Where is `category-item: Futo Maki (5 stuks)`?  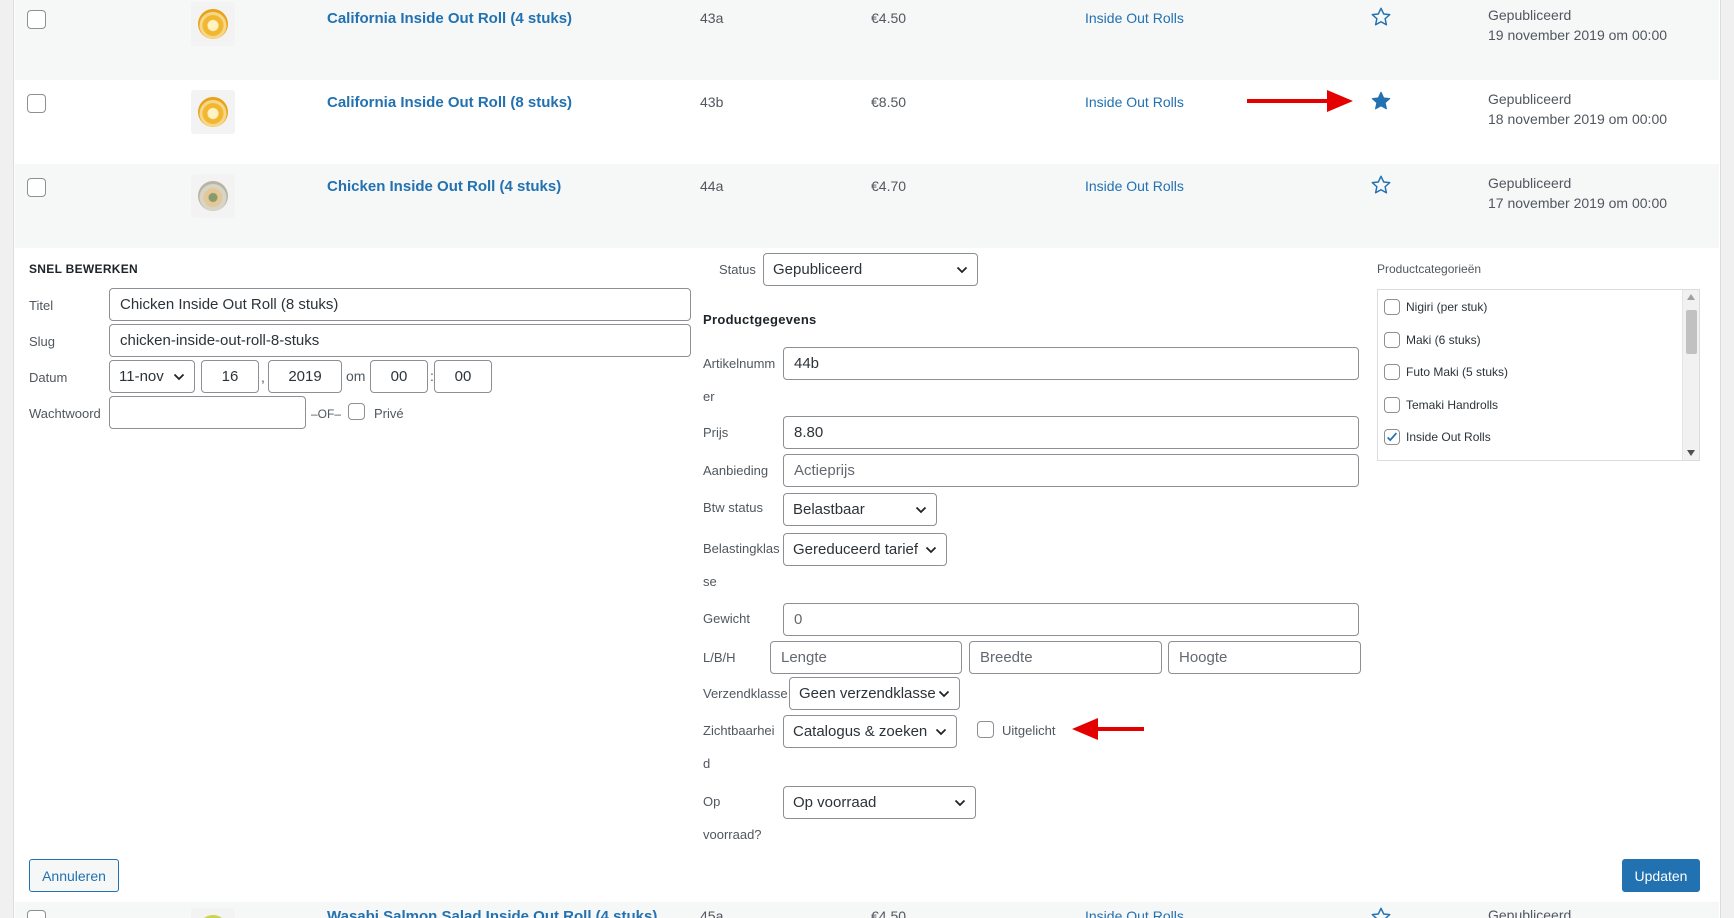 category-item: Futo Maki (5 stuks) is located at coordinates (1446, 372).